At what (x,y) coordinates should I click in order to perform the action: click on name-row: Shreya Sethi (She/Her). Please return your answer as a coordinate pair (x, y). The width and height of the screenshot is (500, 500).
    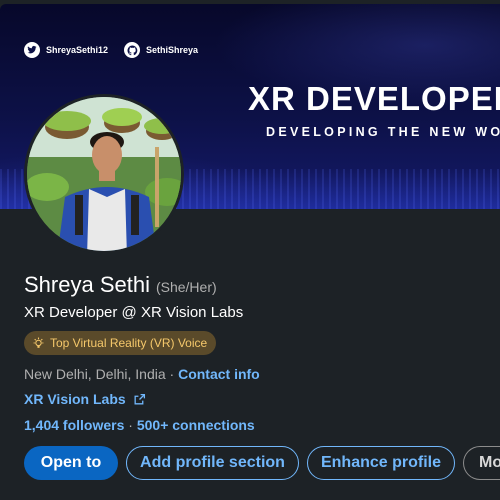
    Looking at the image, I should click on (120, 285).